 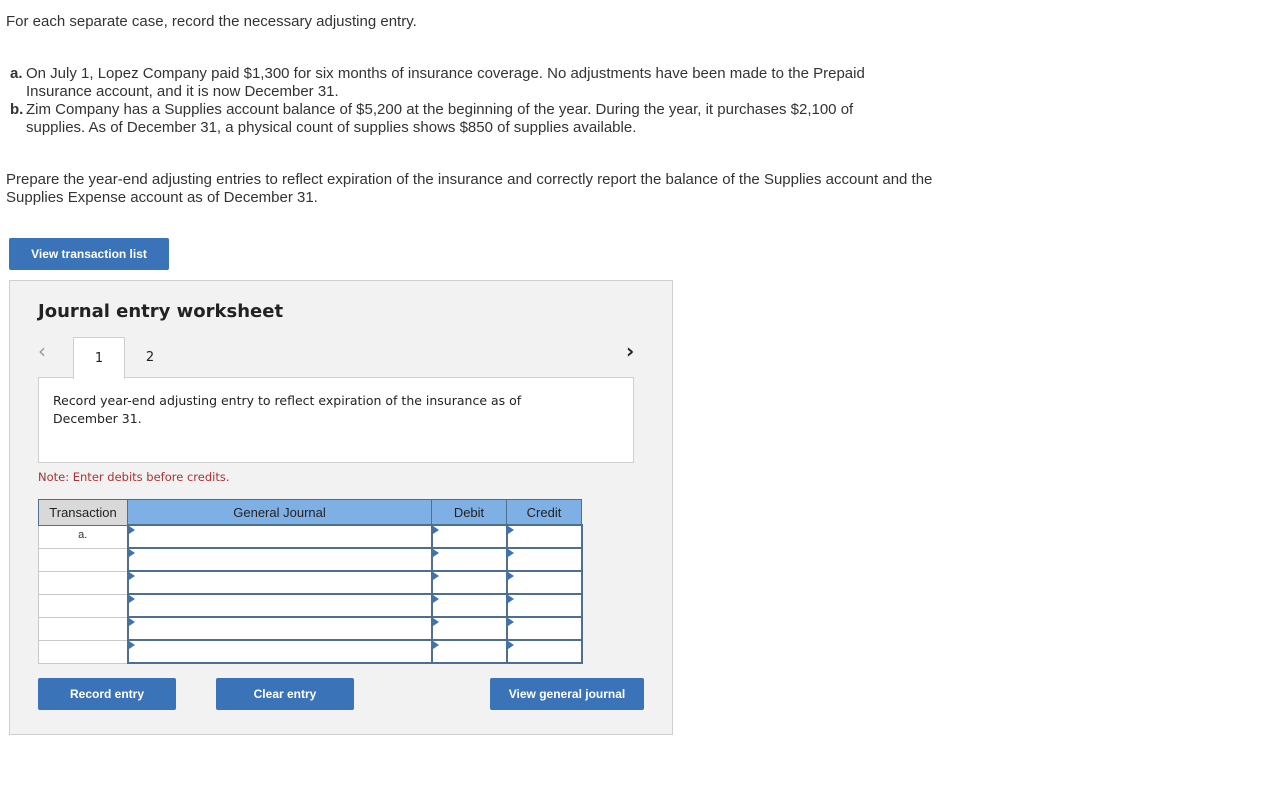 What do you see at coordinates (89, 254) in the screenshot?
I see `view-transaction-list-button: View transaction list` at bounding box center [89, 254].